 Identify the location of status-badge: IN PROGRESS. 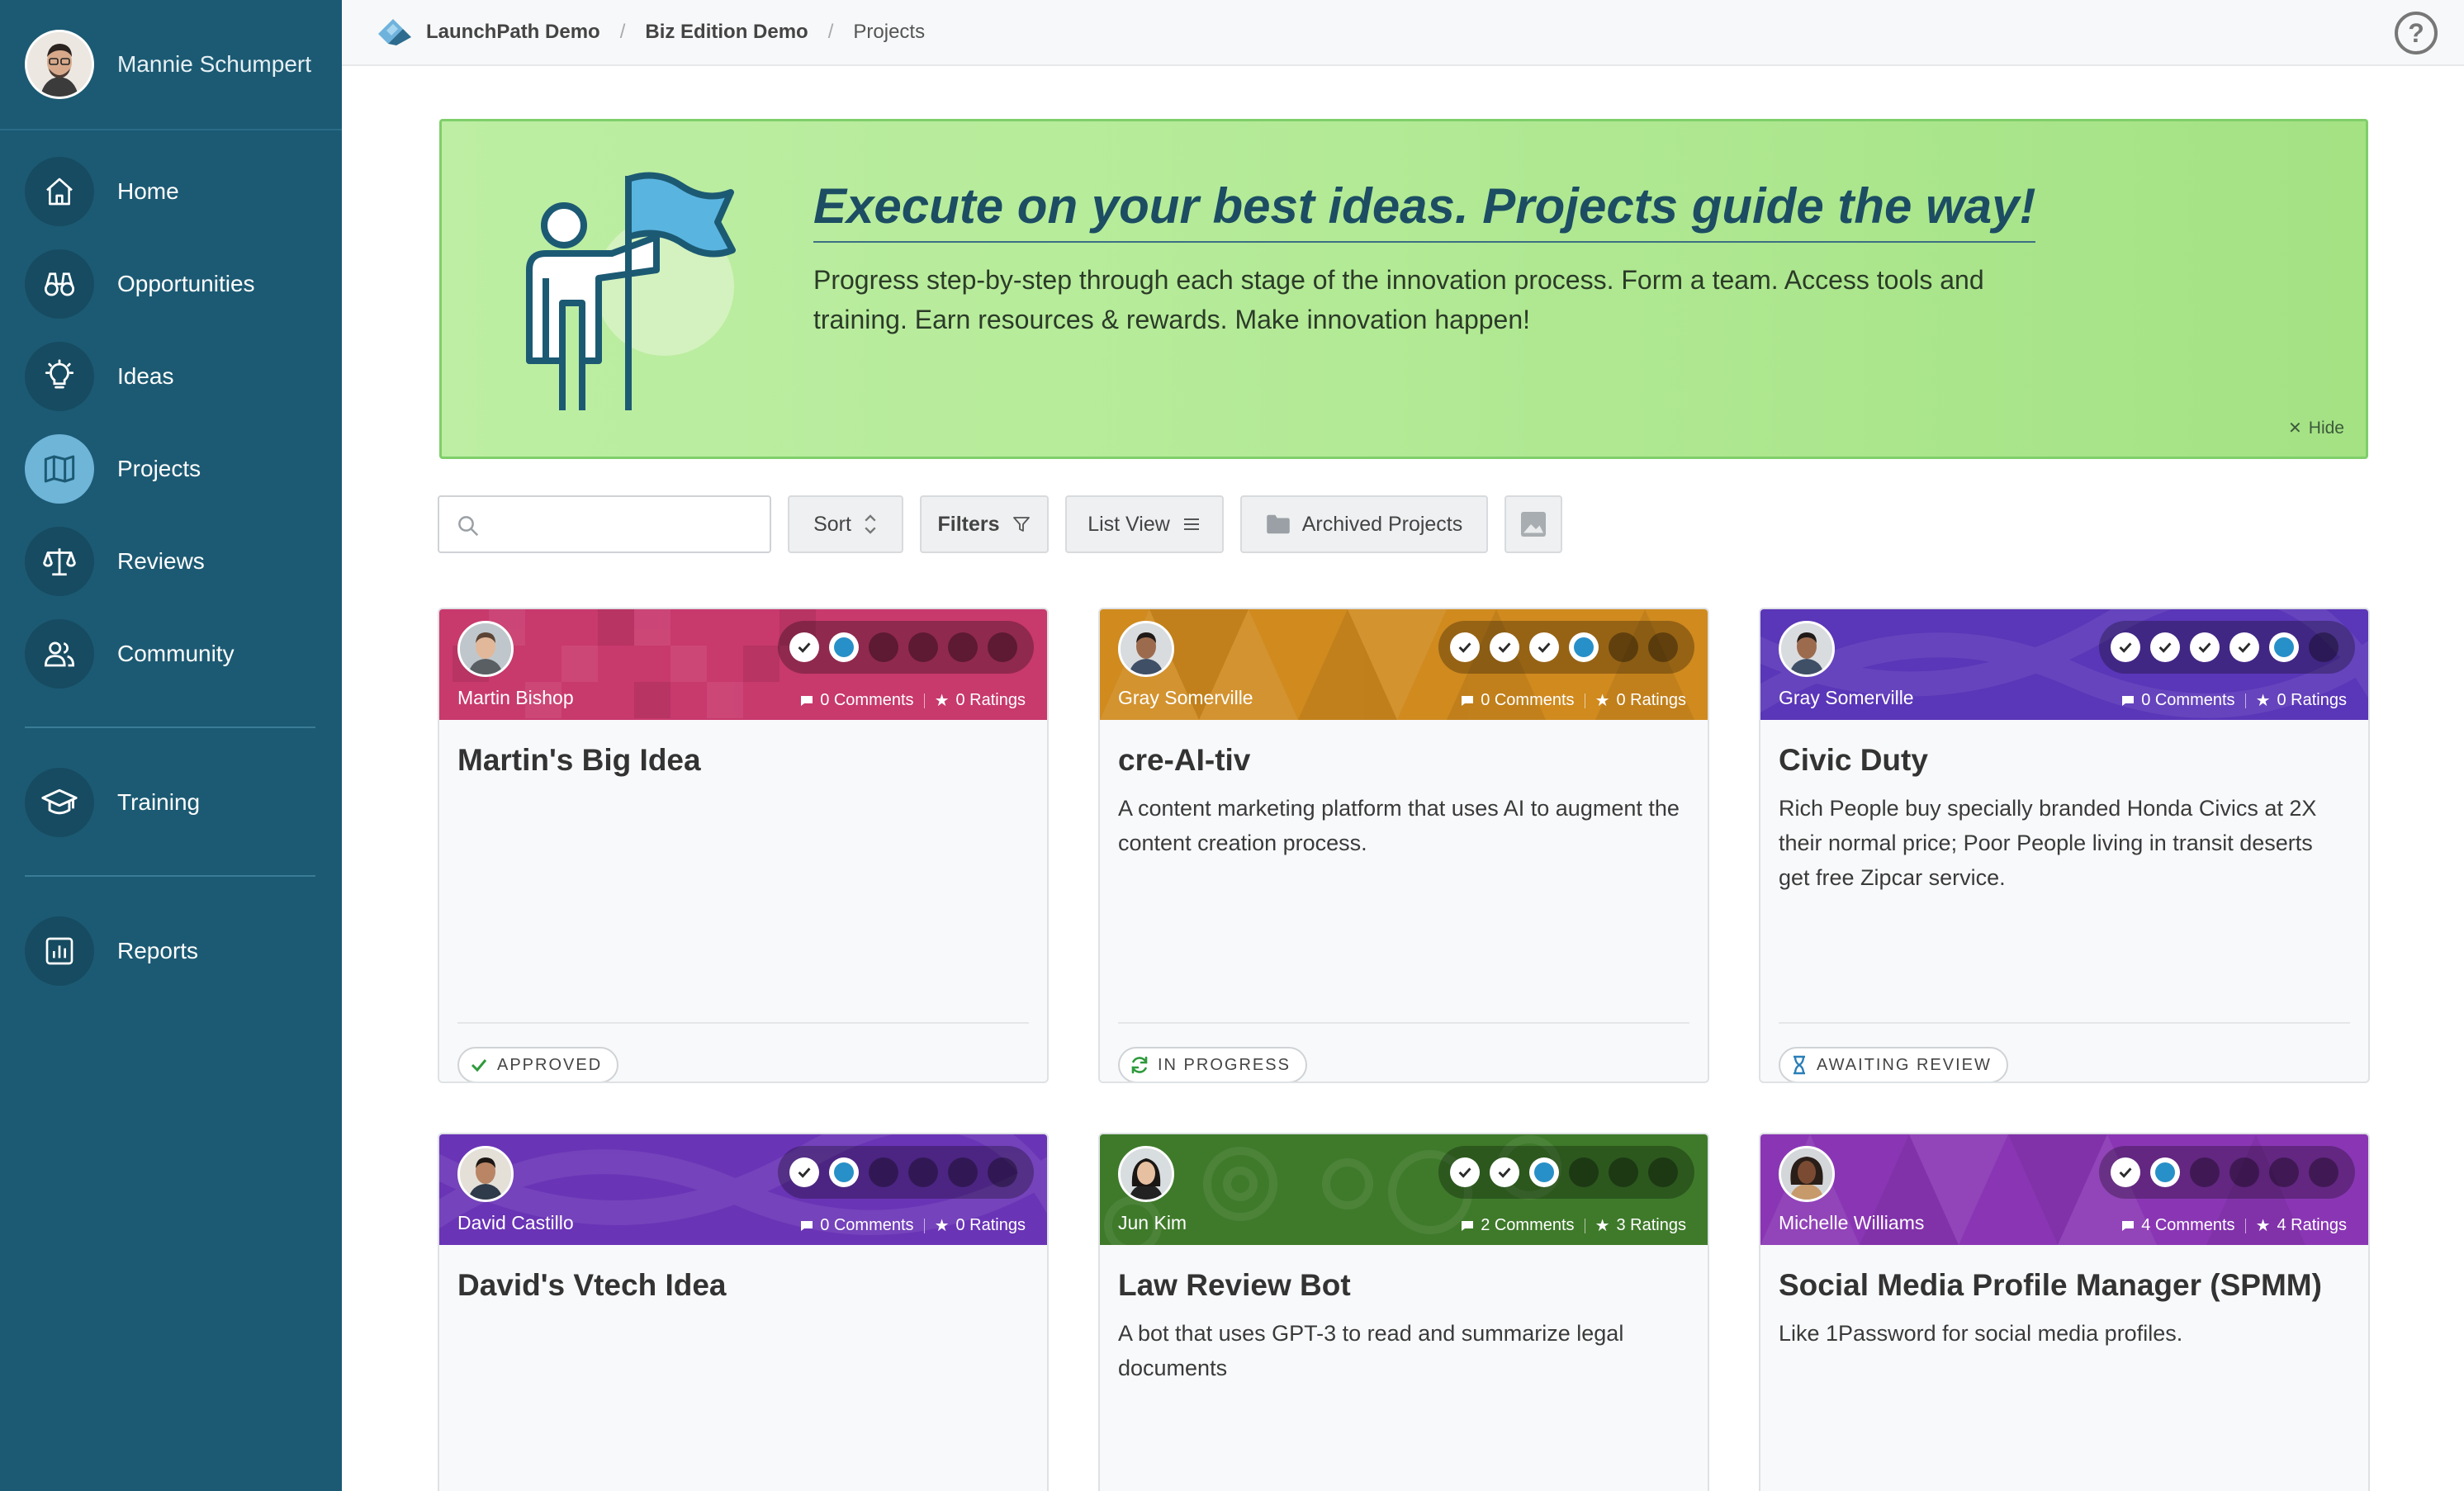
(1212, 1064).